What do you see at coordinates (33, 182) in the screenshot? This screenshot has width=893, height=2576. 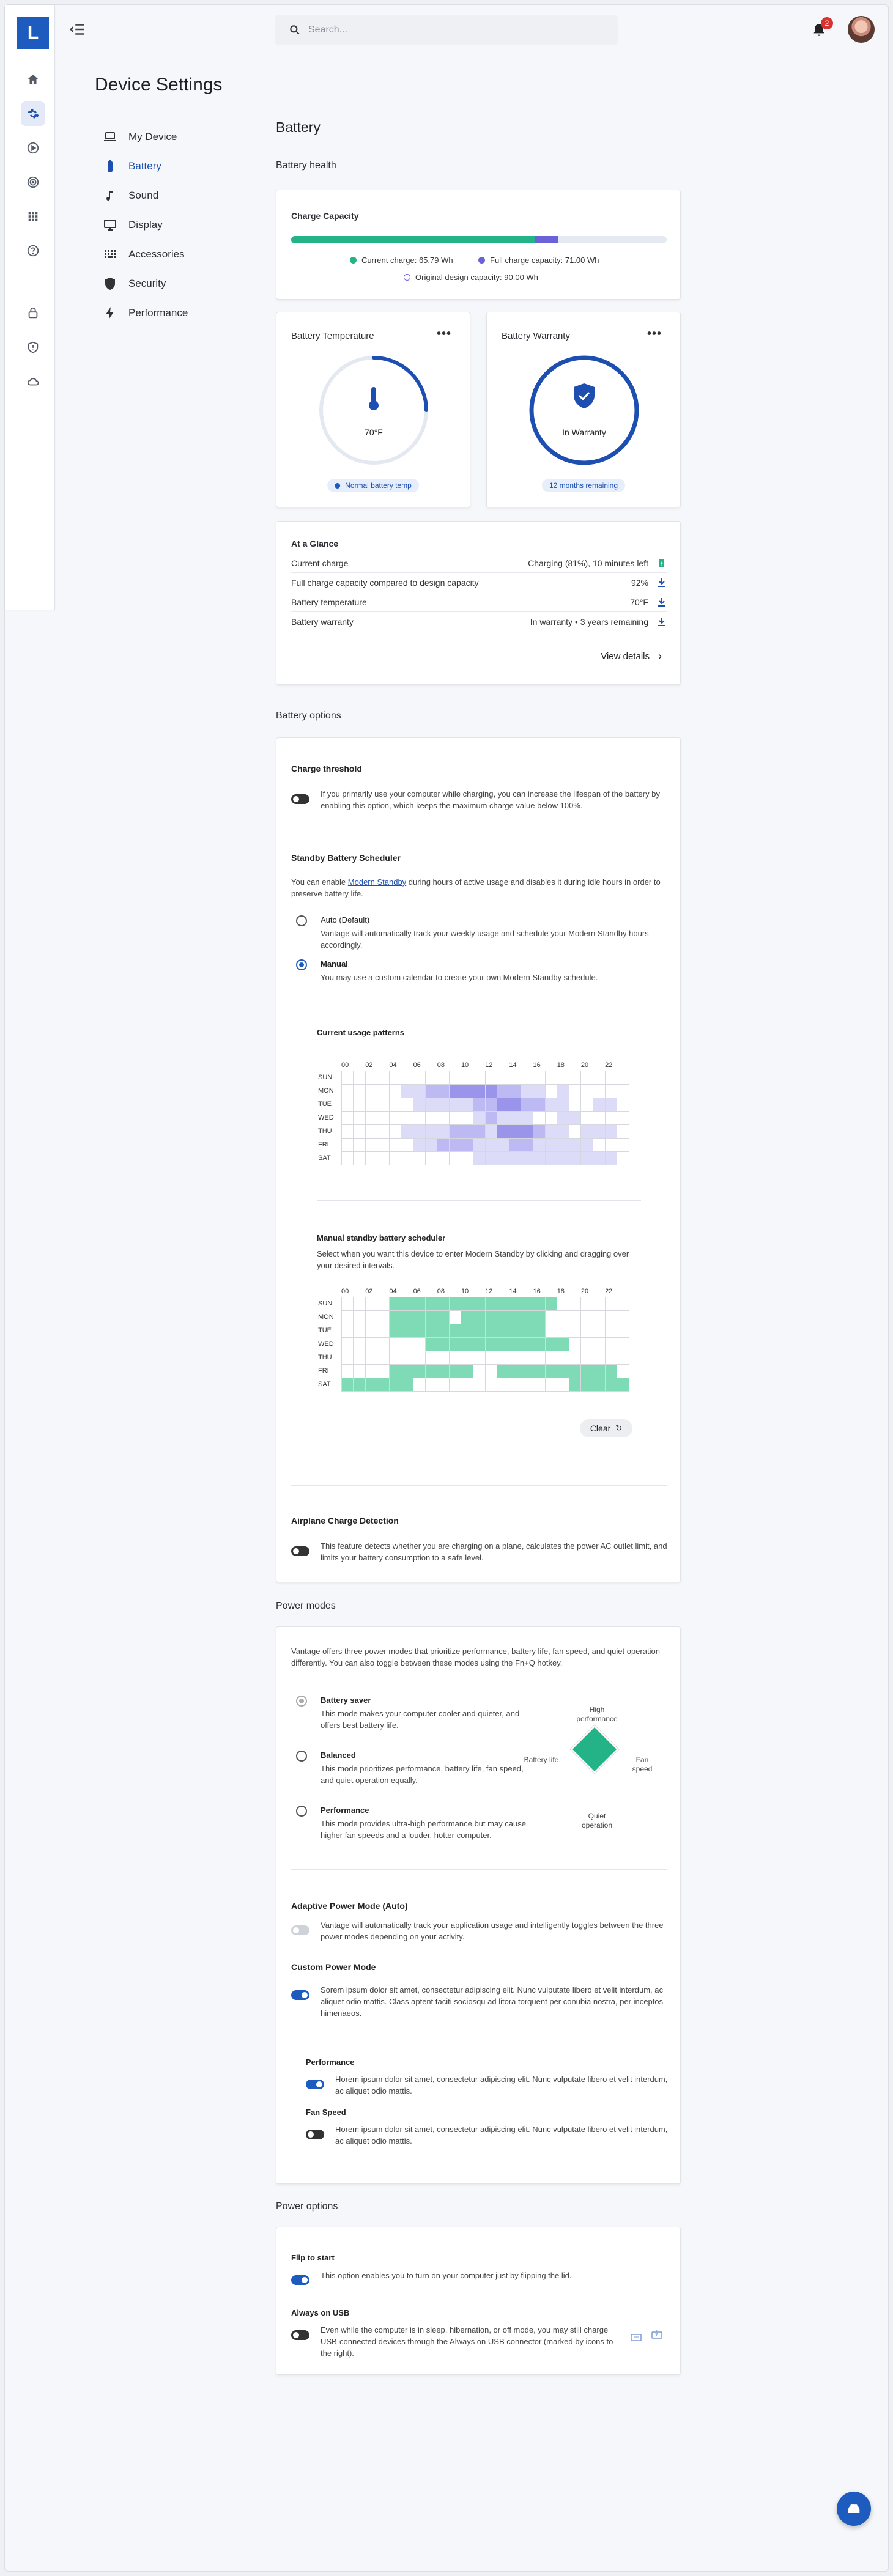 I see `radar-icon` at bounding box center [33, 182].